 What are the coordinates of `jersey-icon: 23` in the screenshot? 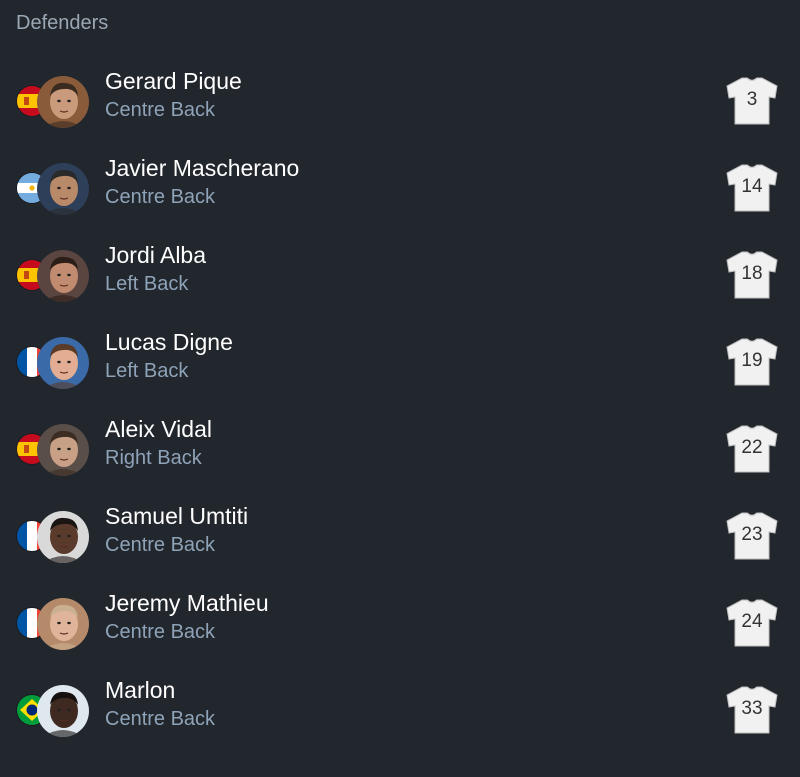 It's located at (752, 536).